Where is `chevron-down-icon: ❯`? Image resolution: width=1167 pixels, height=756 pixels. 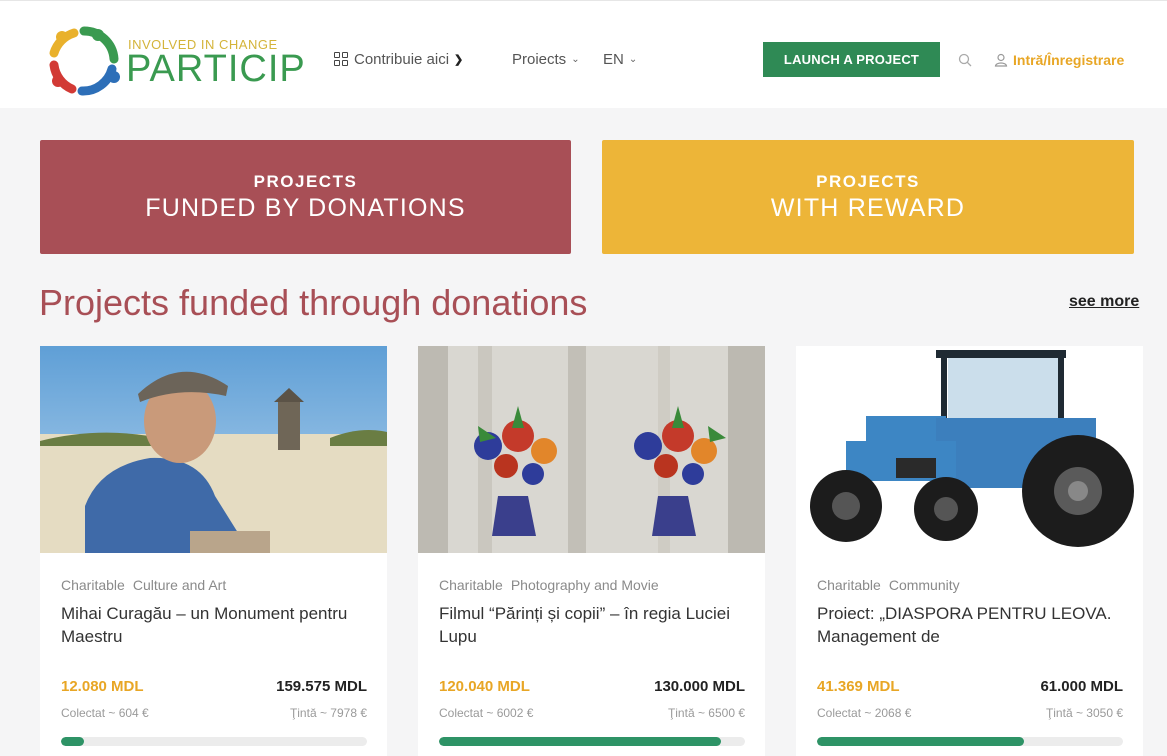
chevron-down-icon: ❯ is located at coordinates (459, 60).